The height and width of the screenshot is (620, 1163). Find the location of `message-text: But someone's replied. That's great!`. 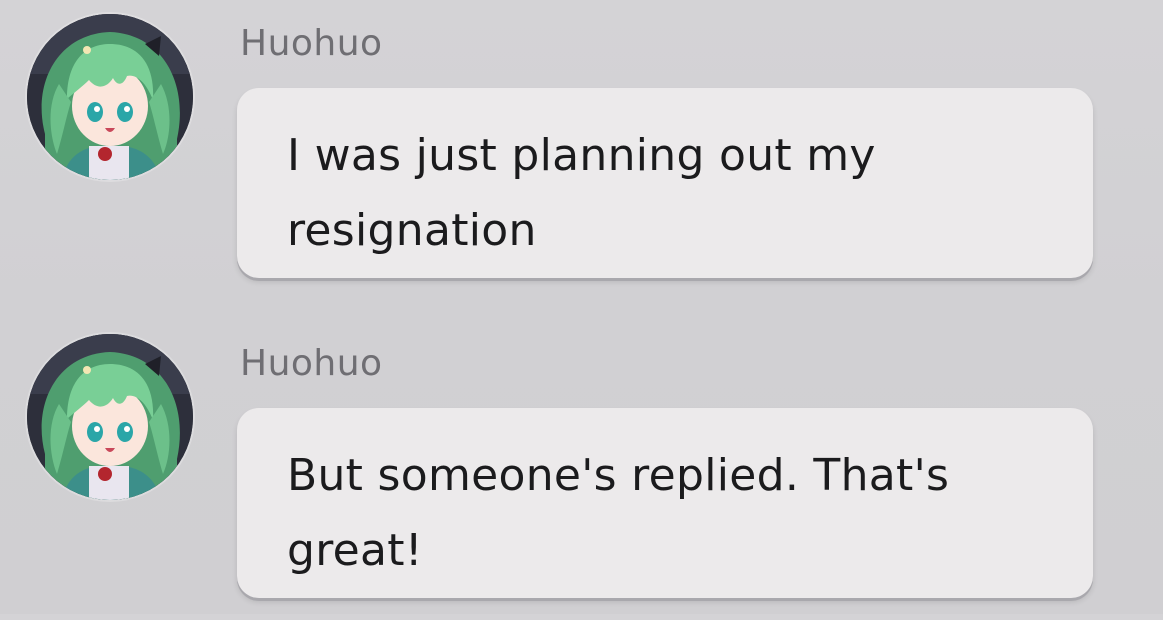

message-text: But someone's replied. That's great! is located at coordinates (618, 513).